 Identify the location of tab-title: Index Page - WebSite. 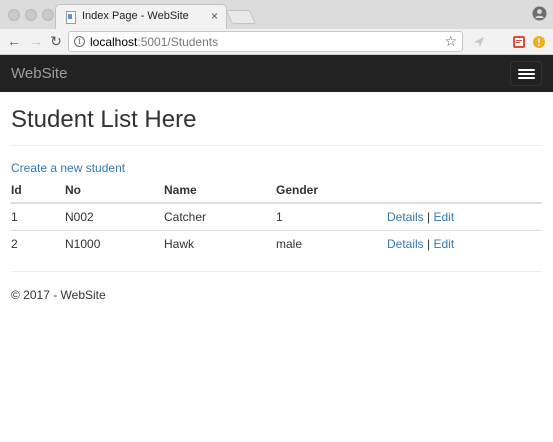
(135, 16).